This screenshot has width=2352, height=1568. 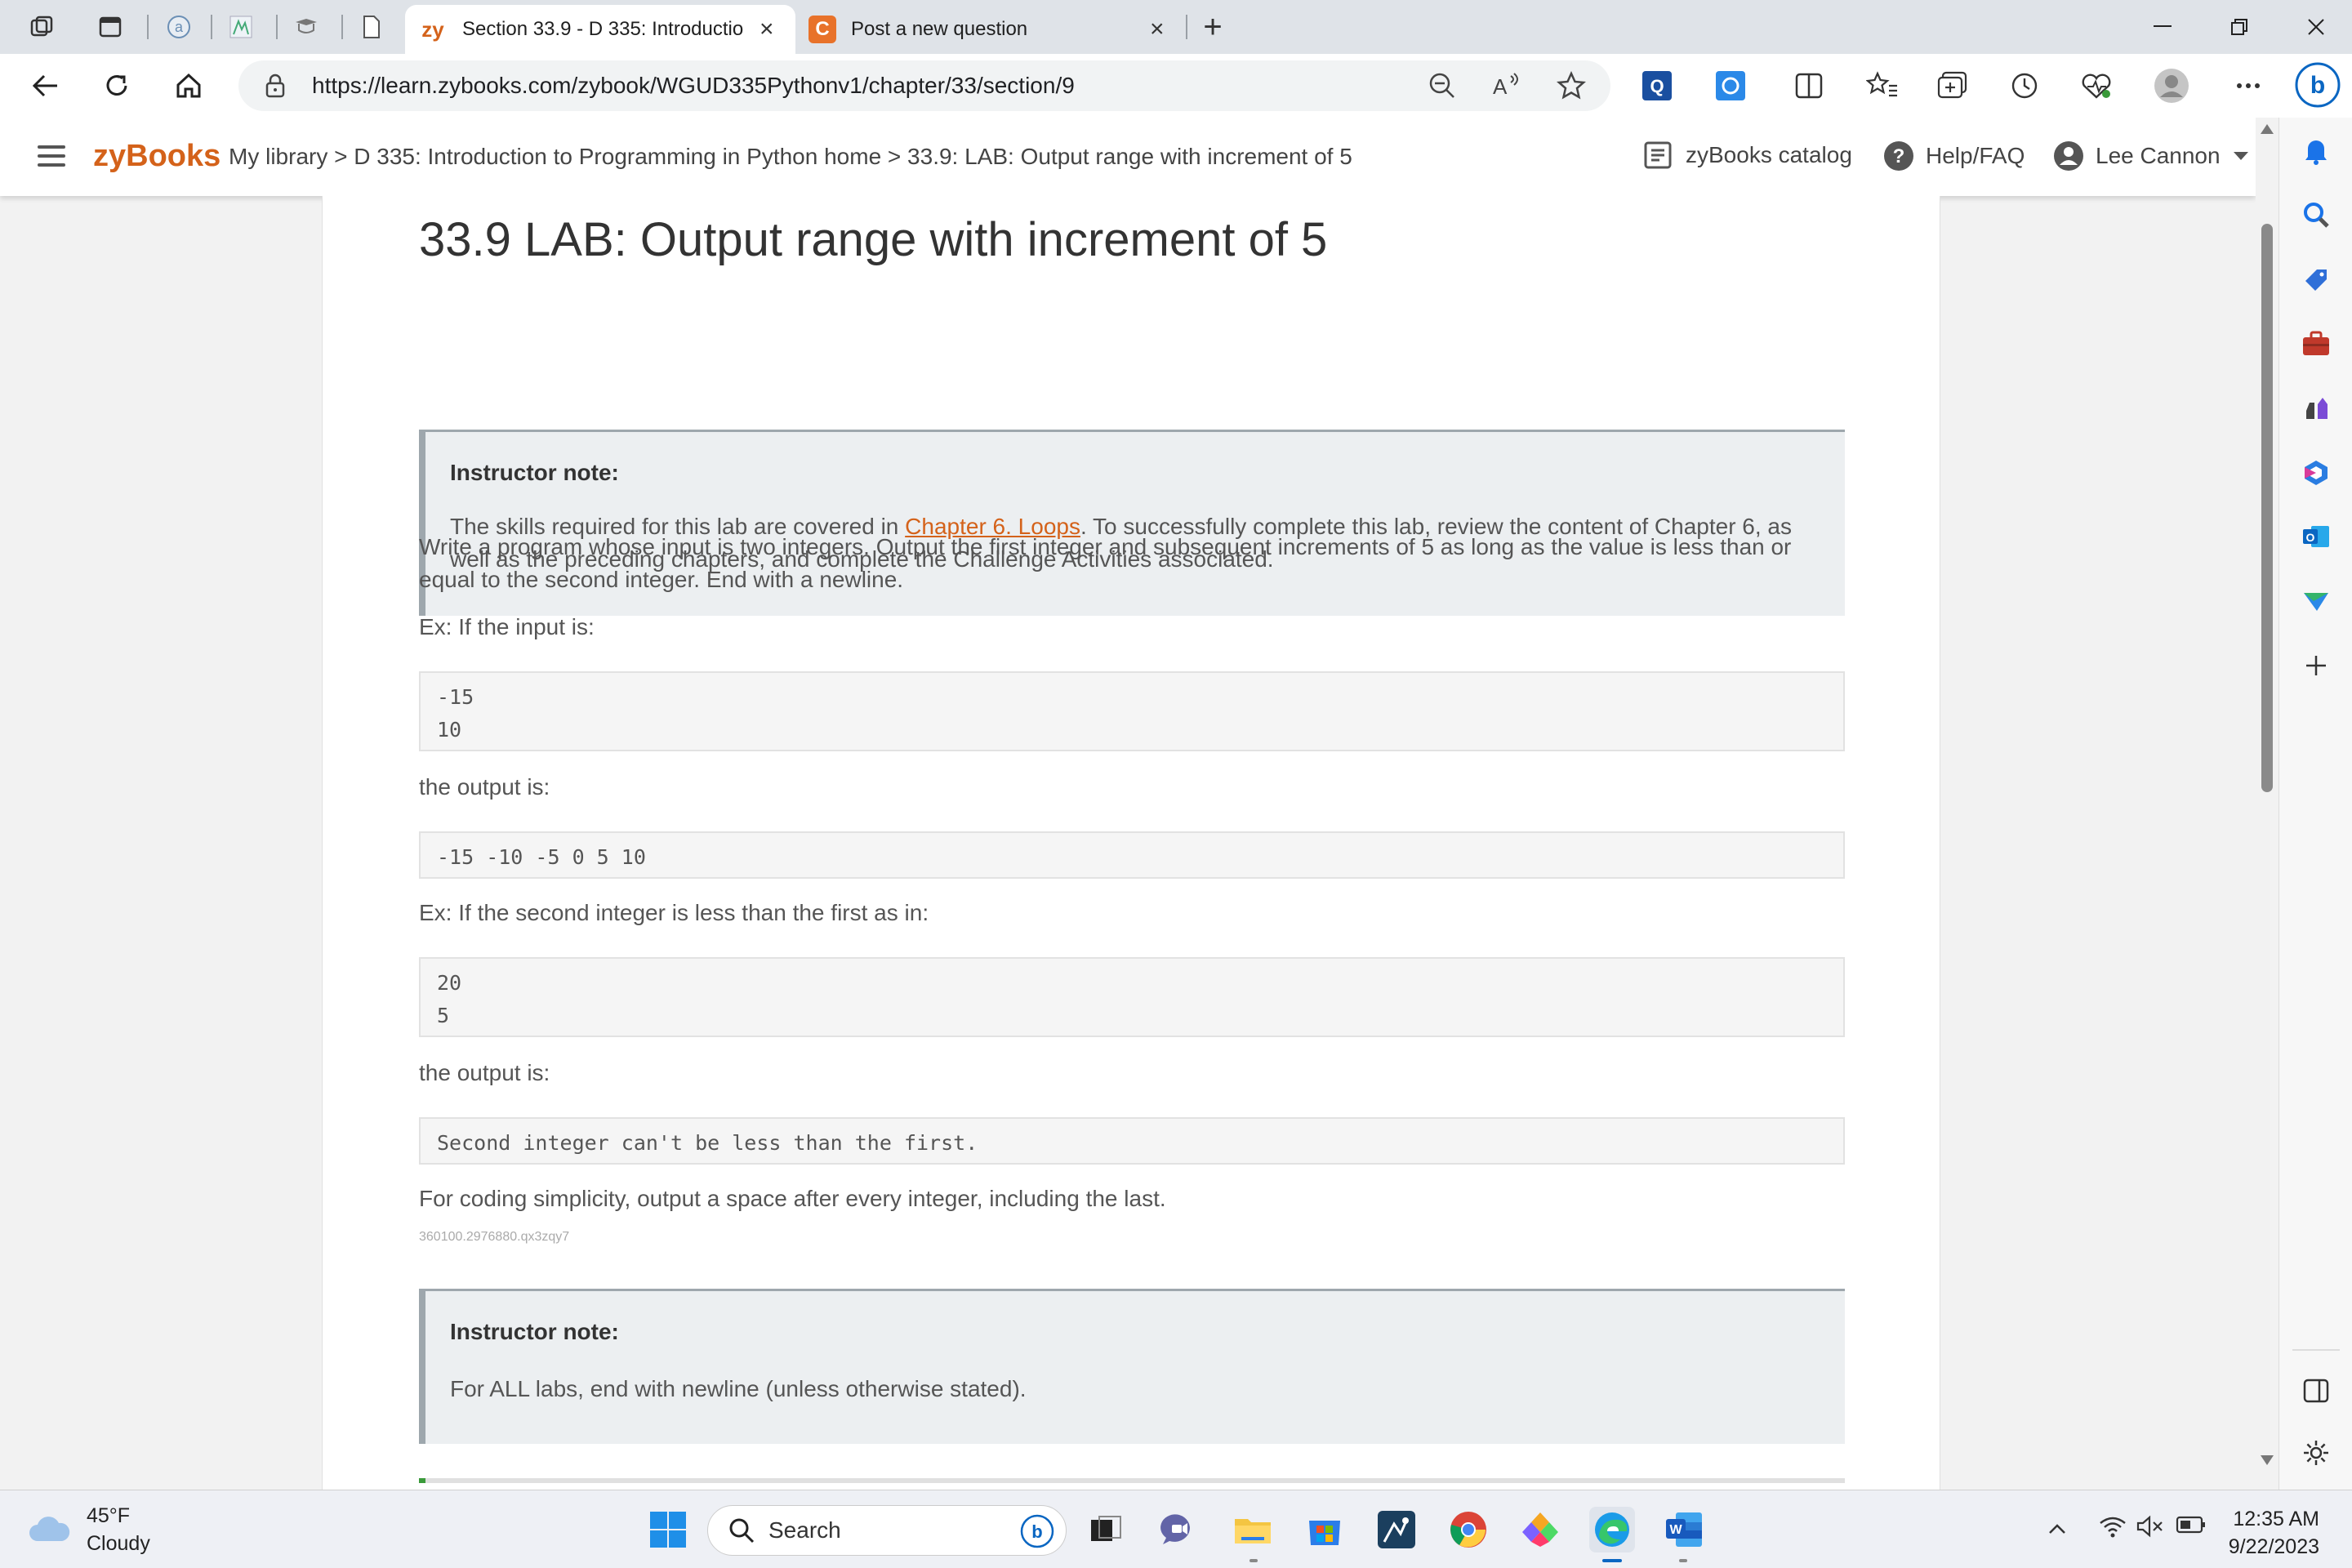 What do you see at coordinates (1976, 155) in the screenshot?
I see `help-label: Help/FAQ` at bounding box center [1976, 155].